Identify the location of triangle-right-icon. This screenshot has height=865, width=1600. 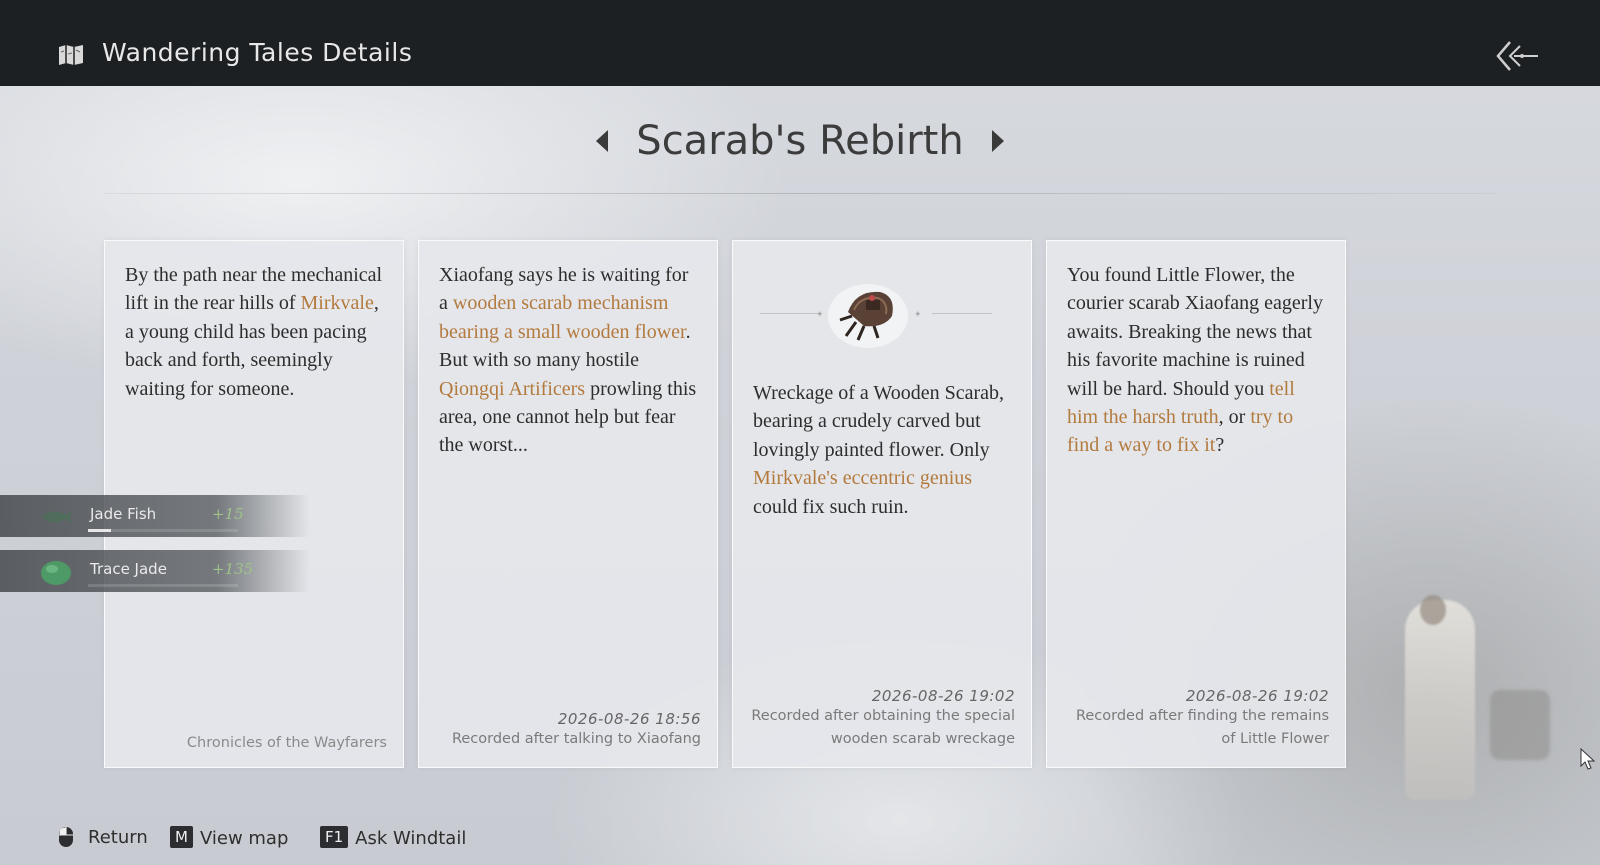
(997, 141).